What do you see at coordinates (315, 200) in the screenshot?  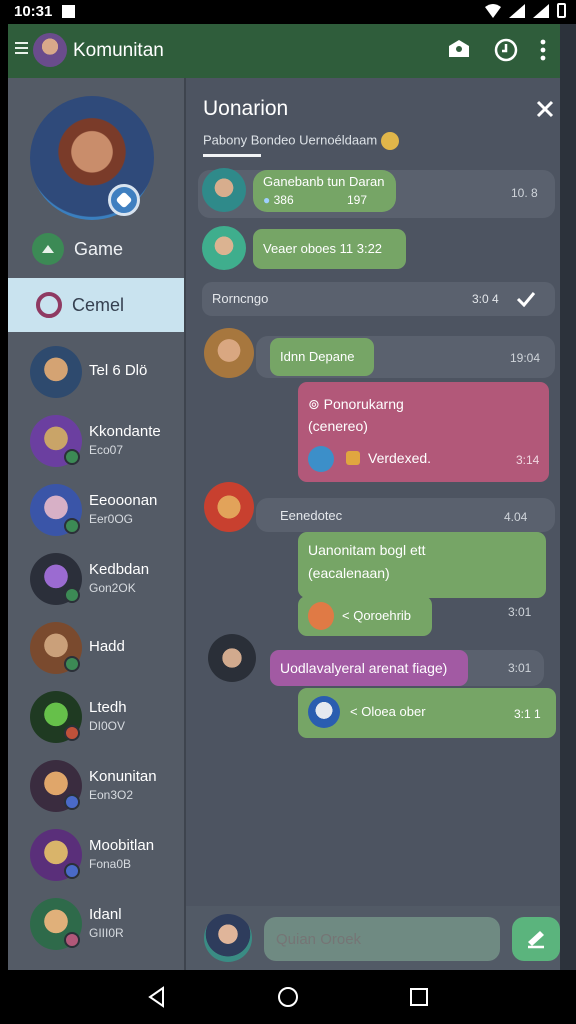 I see `message-meta: ● 386 197` at bounding box center [315, 200].